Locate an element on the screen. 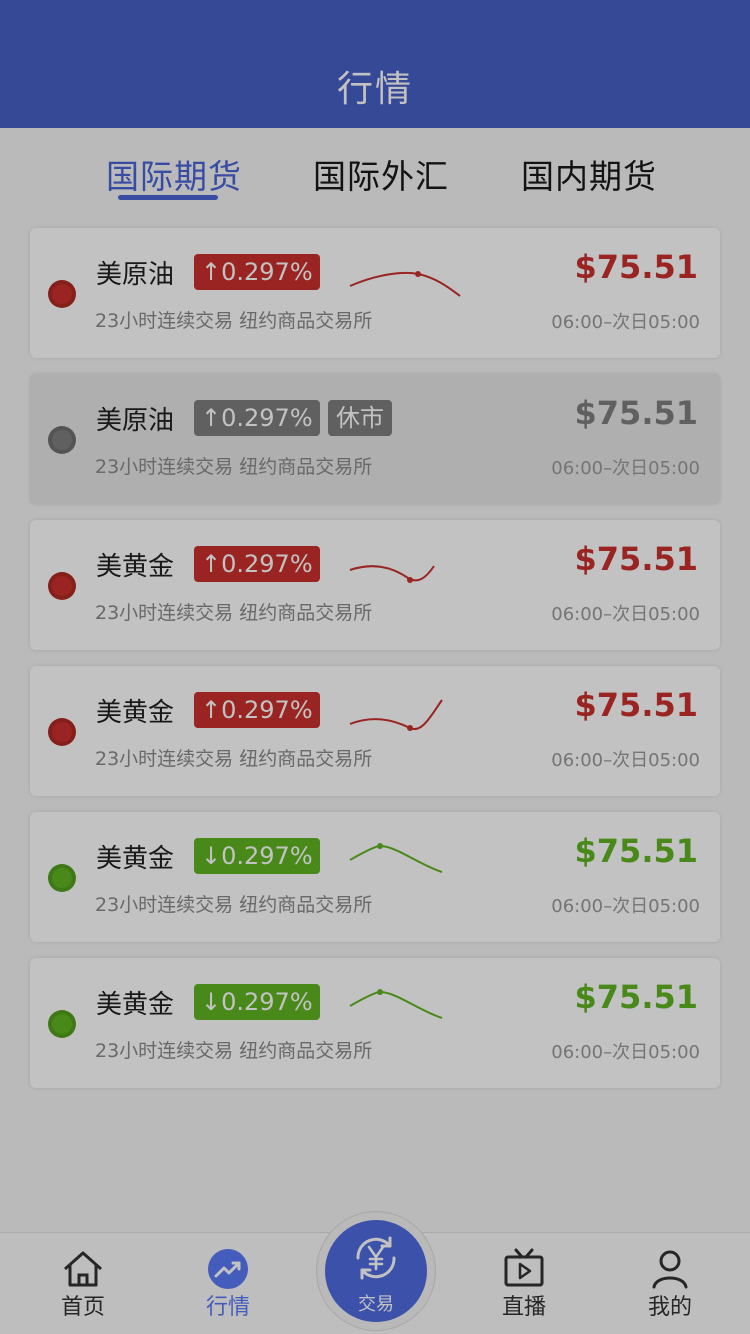 This screenshot has width=750, height=1334. nav-market-label: 行情 is located at coordinates (227, 1307).